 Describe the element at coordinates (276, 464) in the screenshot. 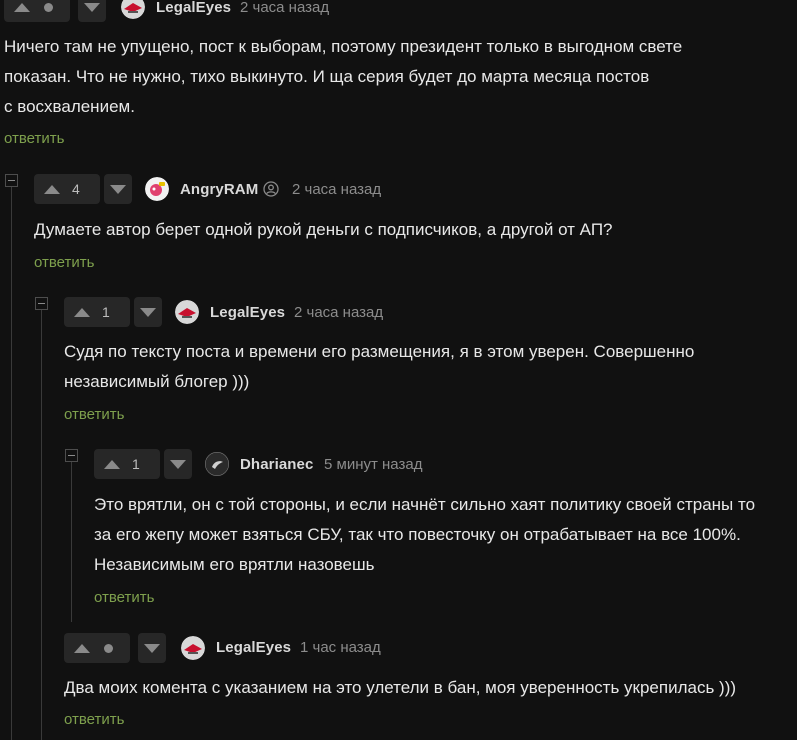

I see `comment-author: Dharianec` at that location.